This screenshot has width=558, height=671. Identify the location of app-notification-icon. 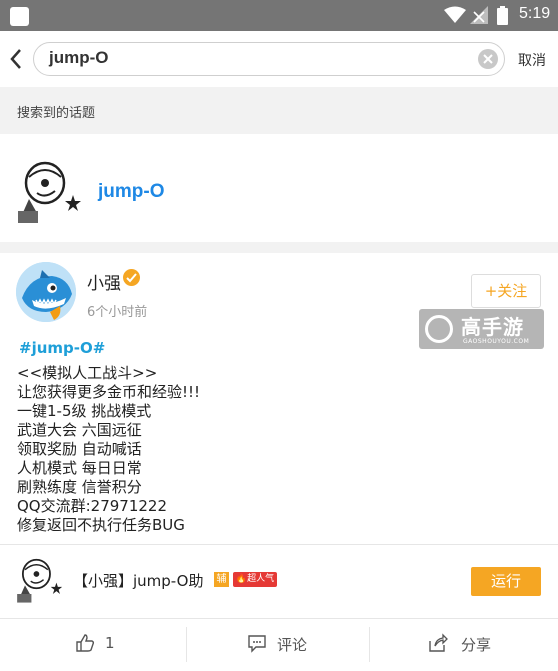
(19, 16).